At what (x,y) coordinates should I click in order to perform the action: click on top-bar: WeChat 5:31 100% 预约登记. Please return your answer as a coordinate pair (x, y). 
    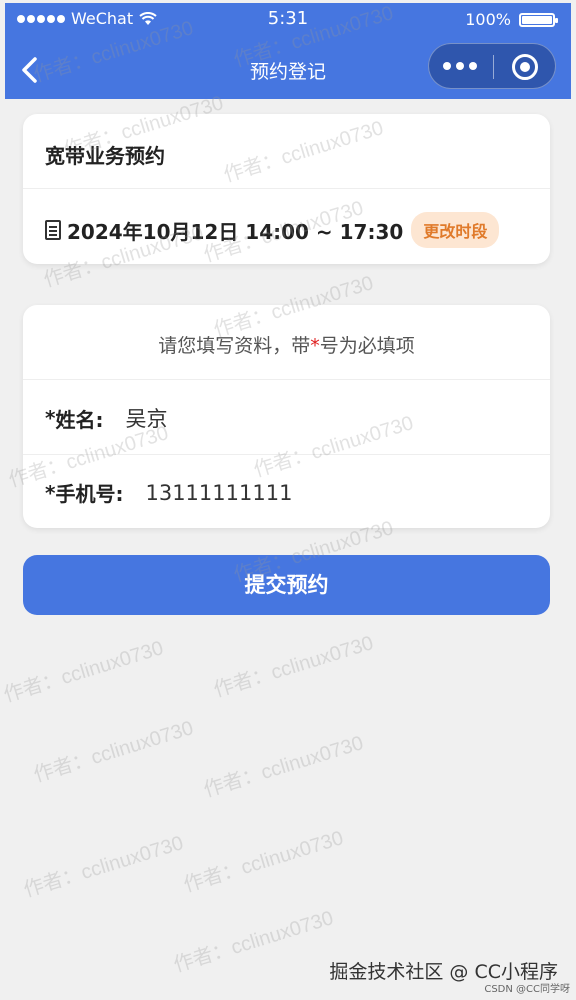
    Looking at the image, I should click on (288, 51).